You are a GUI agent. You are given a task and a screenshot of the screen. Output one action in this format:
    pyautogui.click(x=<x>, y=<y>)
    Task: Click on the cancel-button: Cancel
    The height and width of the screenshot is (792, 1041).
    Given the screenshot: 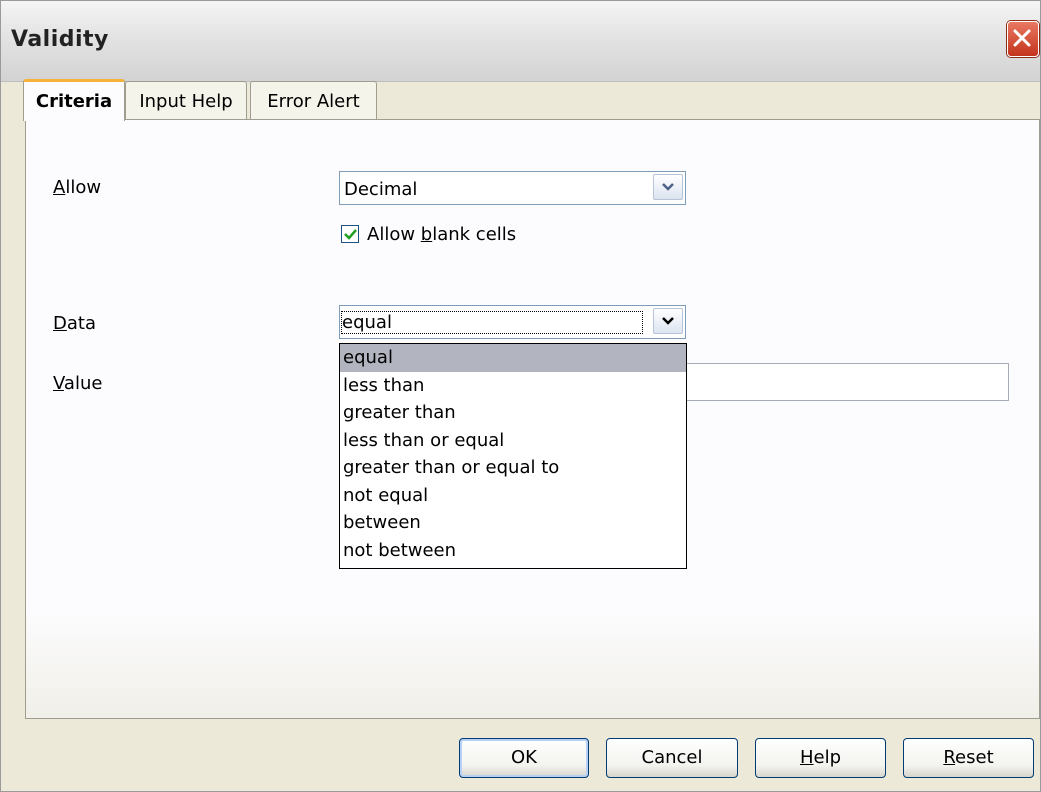 What is the action you would take?
    pyautogui.click(x=672, y=758)
    